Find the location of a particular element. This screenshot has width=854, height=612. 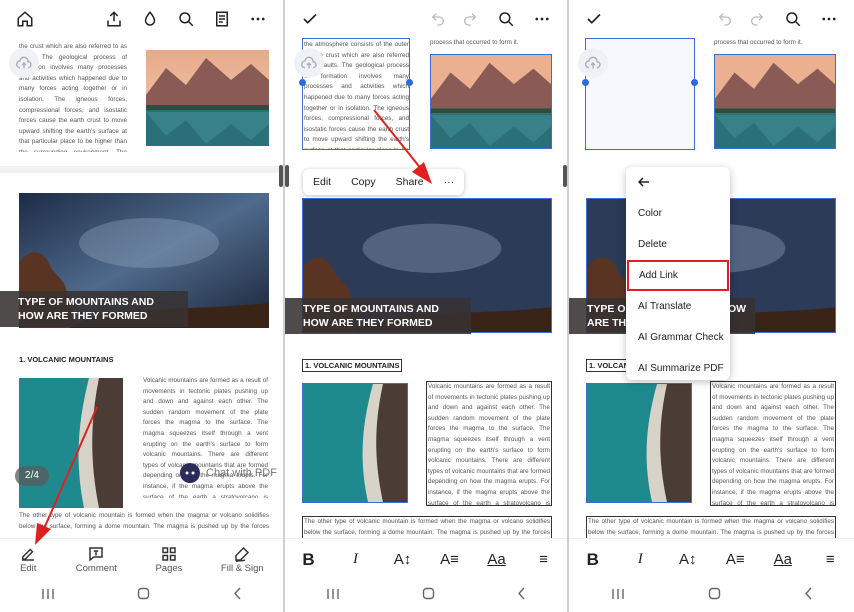

menu-back-button is located at coordinates (678, 182).